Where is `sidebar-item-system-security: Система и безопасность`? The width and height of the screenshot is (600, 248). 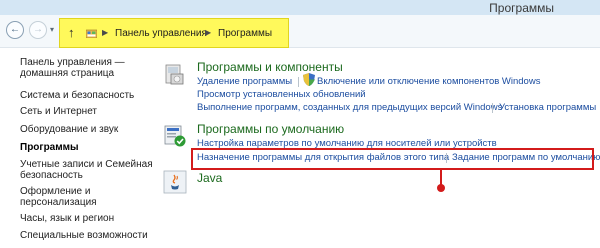
sidebar-item-system-security: Система и безопасность is located at coordinates (77, 96).